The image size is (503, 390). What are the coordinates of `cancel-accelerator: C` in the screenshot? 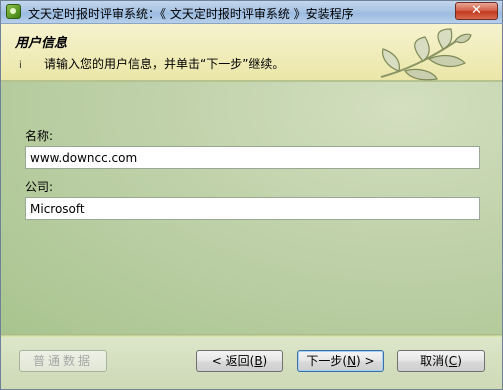 It's located at (453, 361).